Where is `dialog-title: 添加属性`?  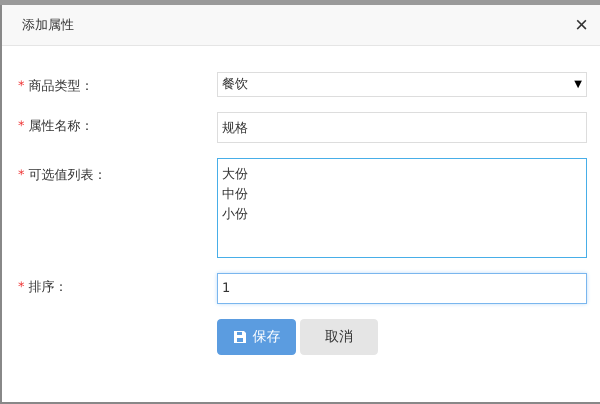
dialog-title: 添加属性 is located at coordinates (48, 25).